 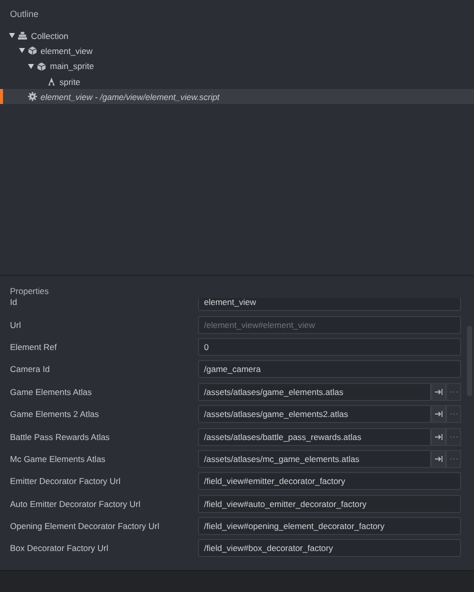 What do you see at coordinates (314, 459) in the screenshot?
I see `property-field: /assets/atlases/mc_game_elements.atlas` at bounding box center [314, 459].